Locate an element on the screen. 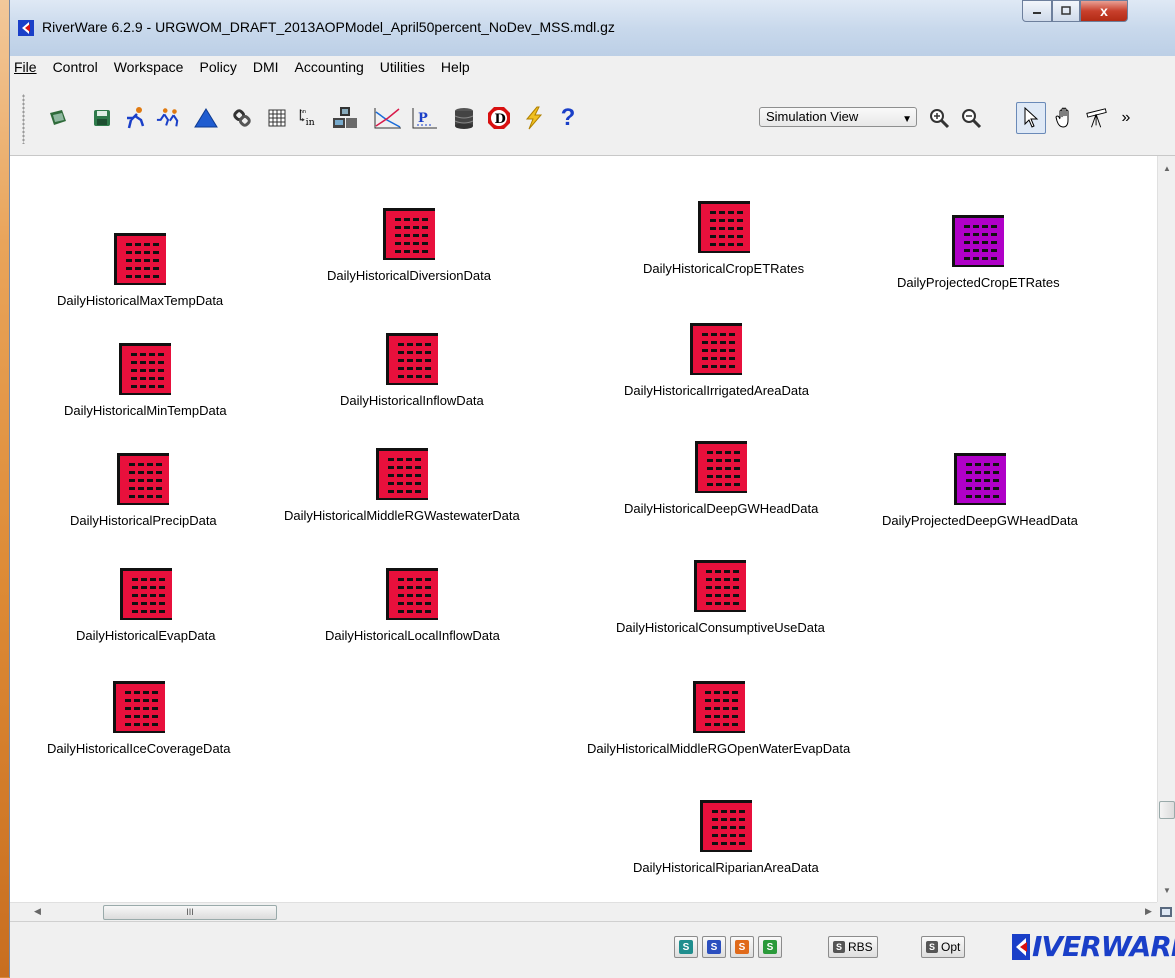 The width and height of the screenshot is (1175, 978). menu-file: File is located at coordinates (27, 67).